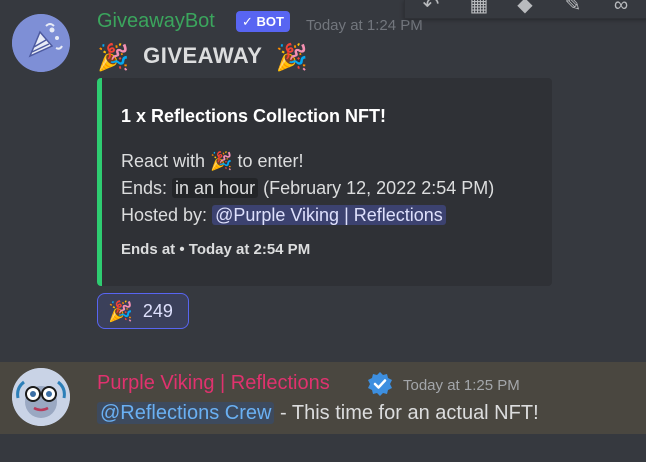 This screenshot has width=646, height=462. Describe the element at coordinates (461, 385) in the screenshot. I see `message-timestamp: Today at 1:25 PM` at that location.